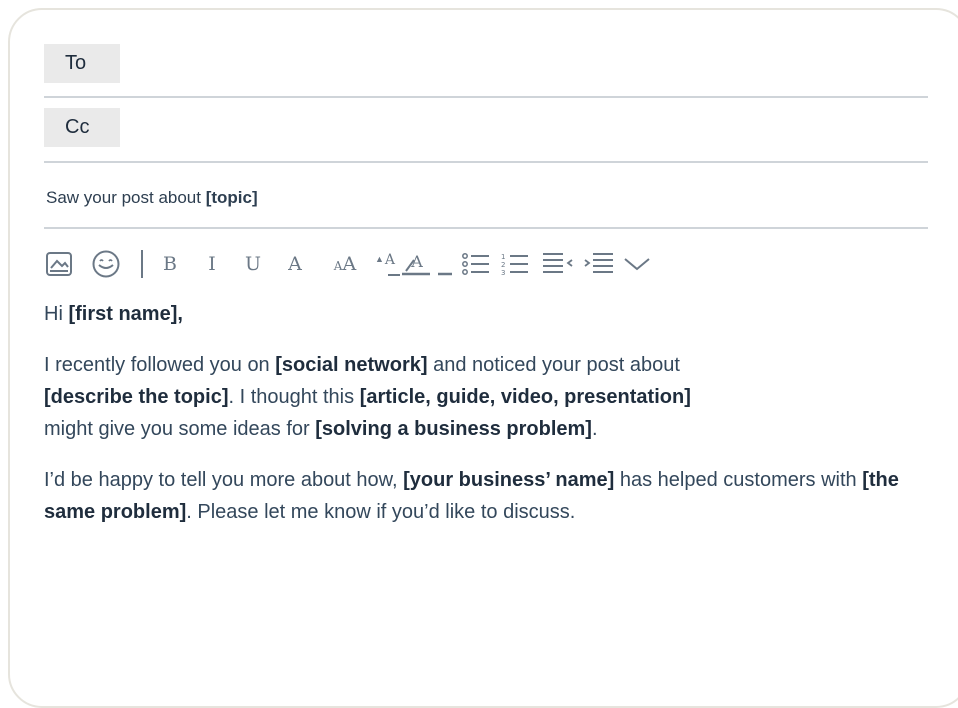 The width and height of the screenshot is (958, 708). I want to click on body-text: and noticed your post about, so click(553, 365).